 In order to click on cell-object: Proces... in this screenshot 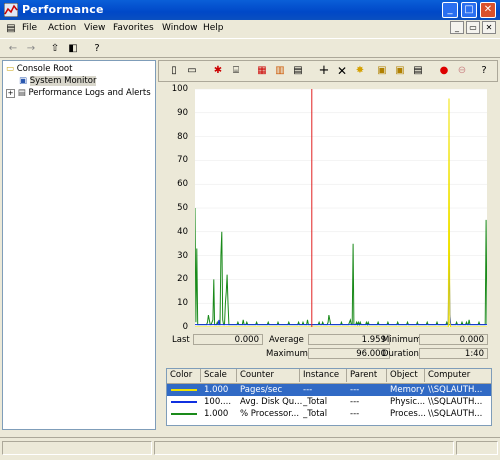, I will do `click(408, 414)`.